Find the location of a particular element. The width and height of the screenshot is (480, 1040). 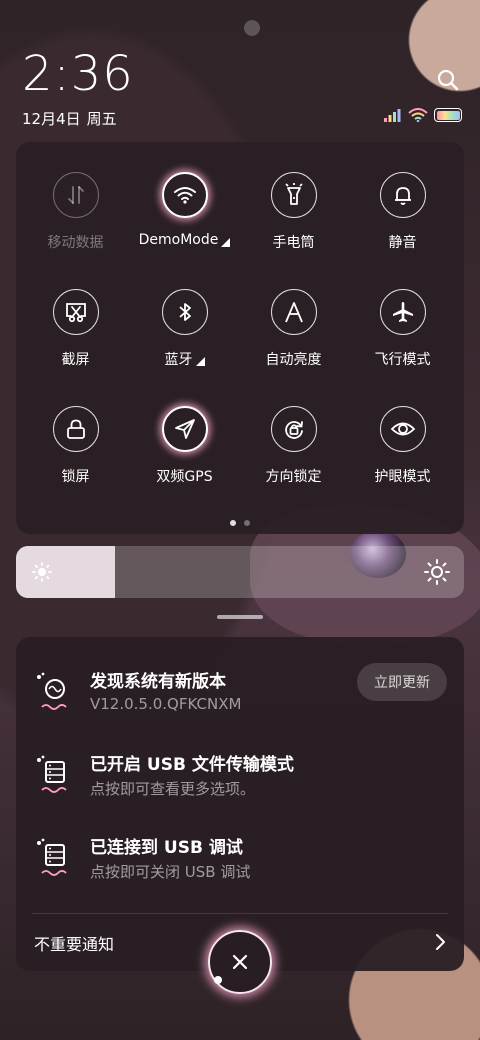

notification-system-update: 发现系统有新版本 V12.0.5.0.QFKCNXM 立即更新 is located at coordinates (240, 701).